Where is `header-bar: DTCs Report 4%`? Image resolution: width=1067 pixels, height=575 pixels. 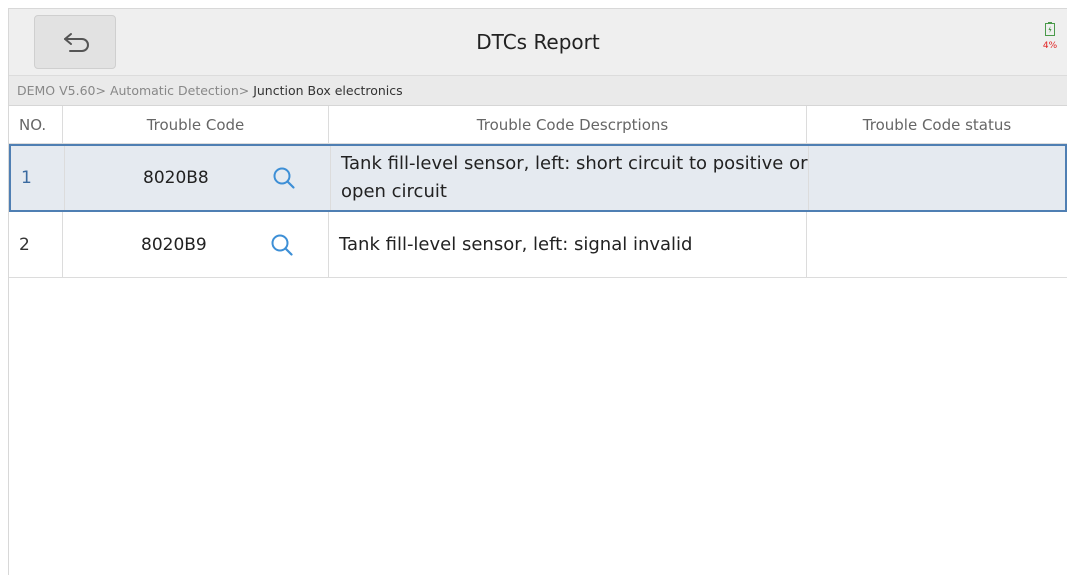
header-bar: DTCs Report 4% is located at coordinates (538, 42).